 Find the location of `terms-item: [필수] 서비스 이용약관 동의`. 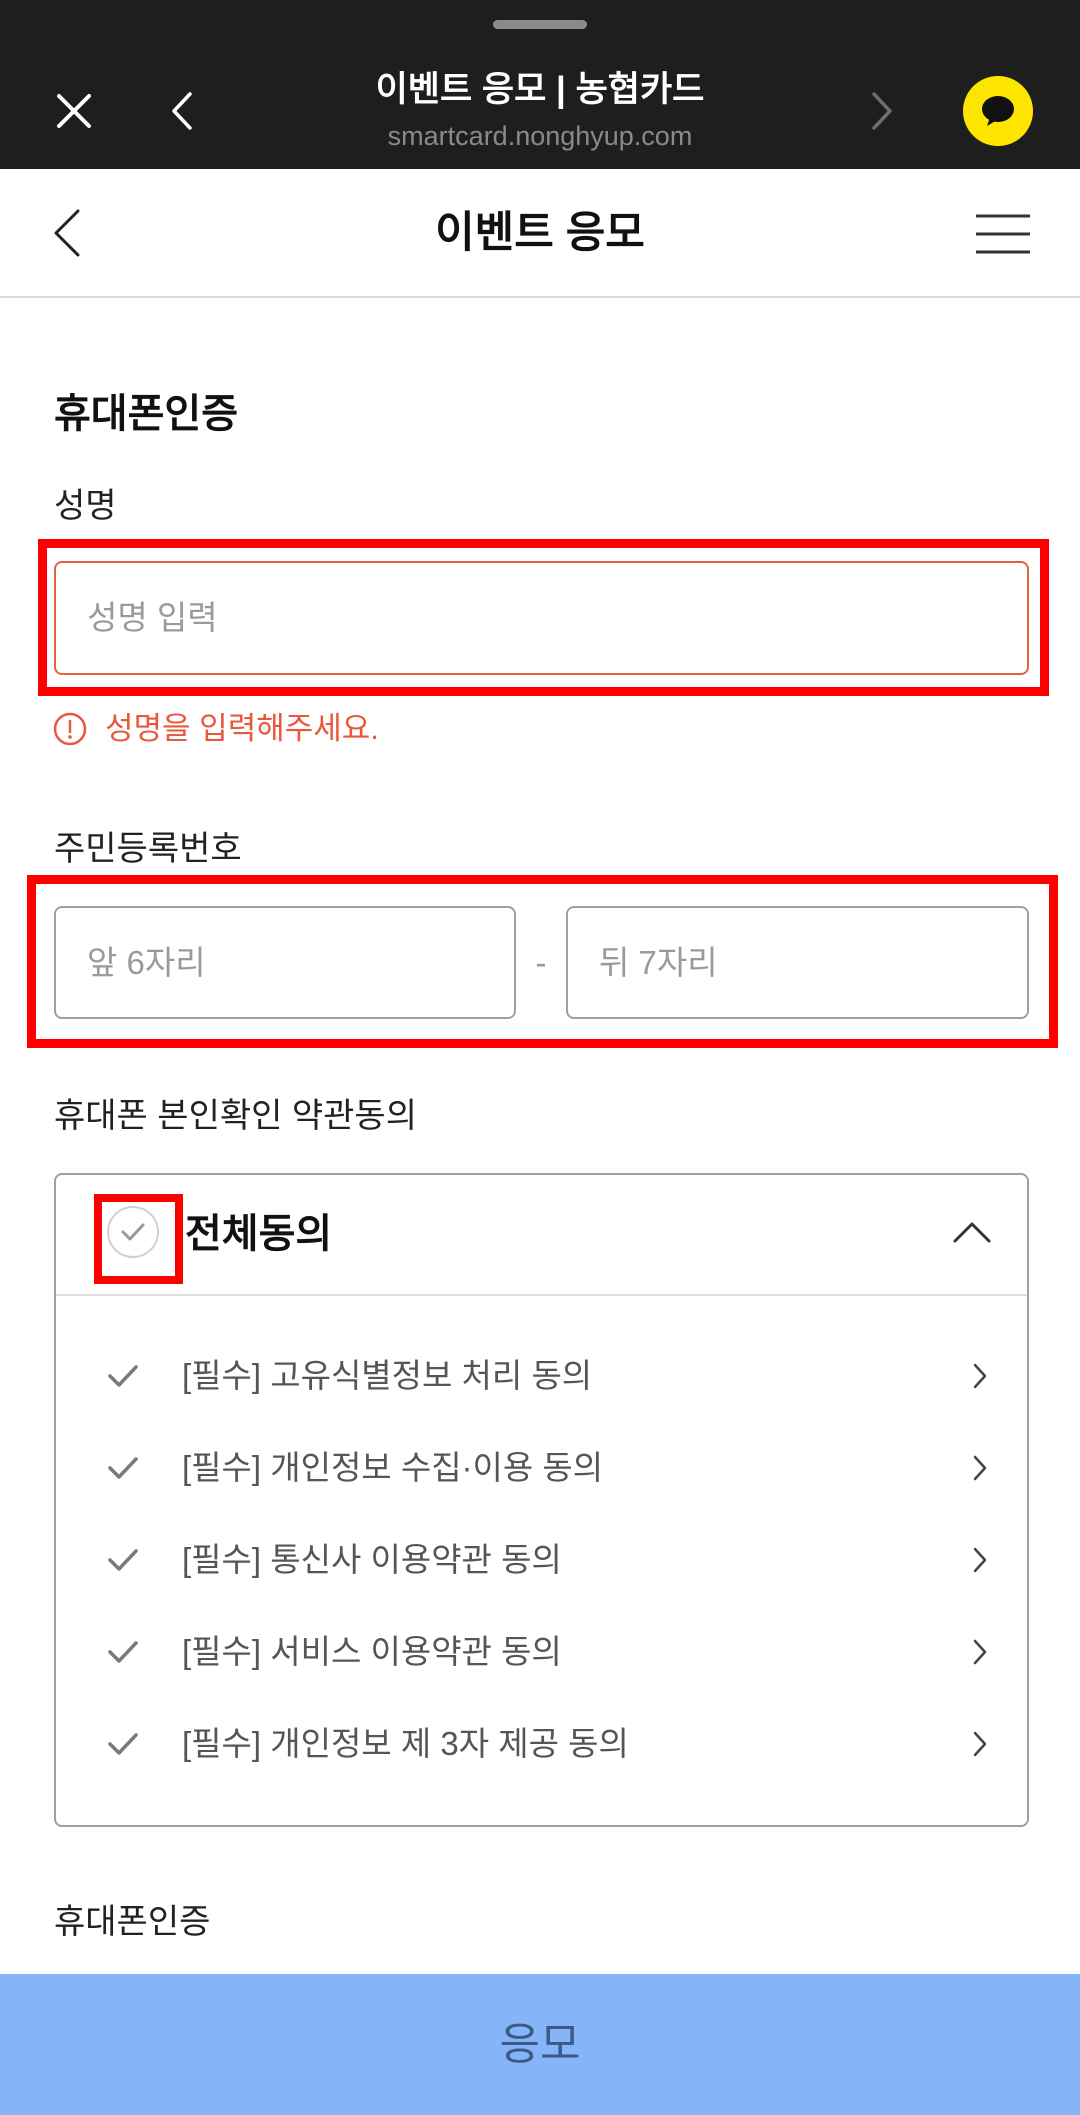

terms-item: [필수] 서비스 이용약관 동의 is located at coordinates (541, 1652).